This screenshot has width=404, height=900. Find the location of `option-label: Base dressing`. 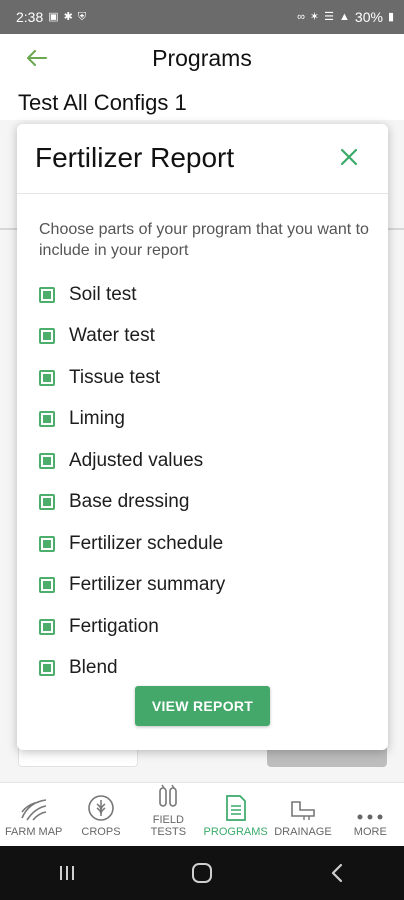

option-label: Base dressing is located at coordinates (129, 502).